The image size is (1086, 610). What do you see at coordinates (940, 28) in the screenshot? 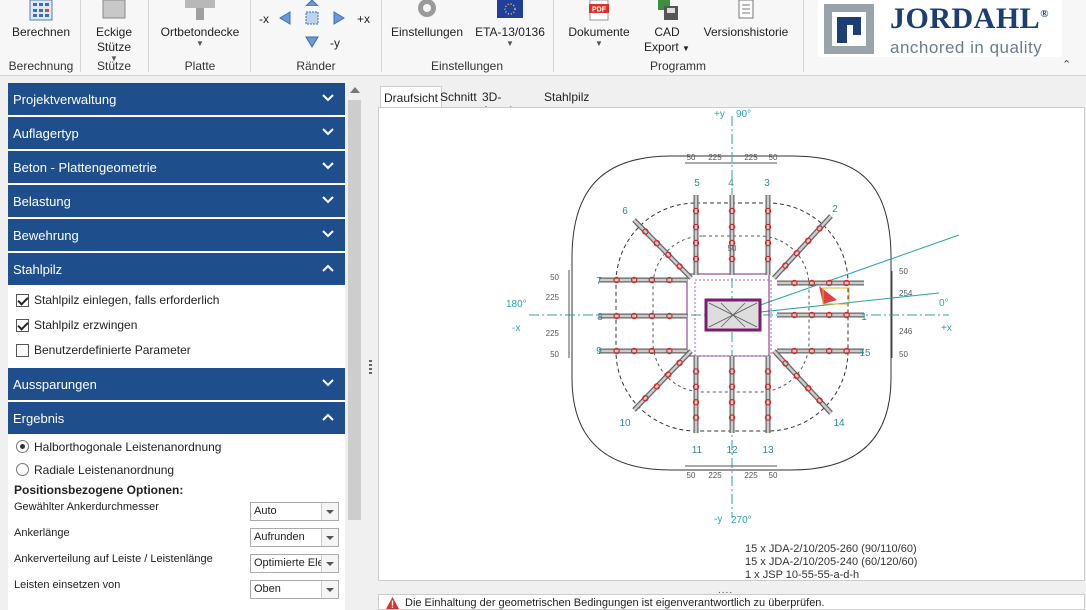
I see `jordahl-logo: JORDAHL® anchored in quality` at bounding box center [940, 28].